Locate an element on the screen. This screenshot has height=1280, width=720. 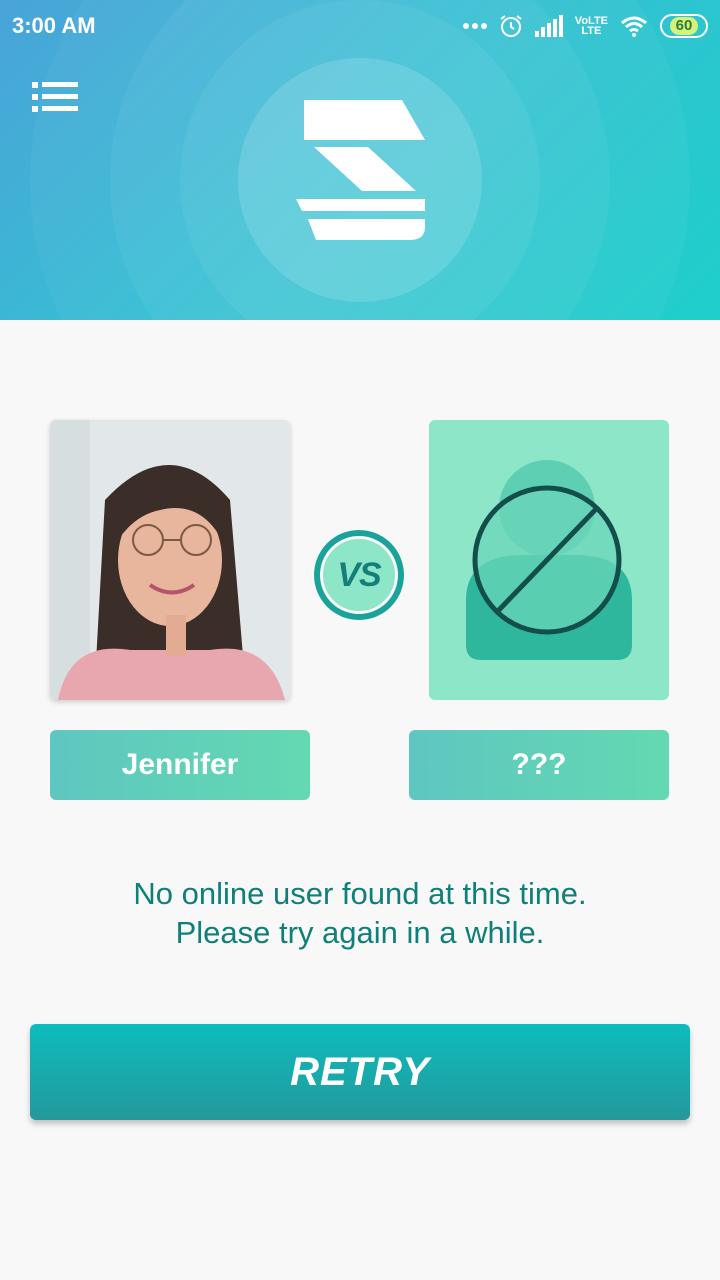
status-message-line: Please try again in a while. is located at coordinates (360, 932).